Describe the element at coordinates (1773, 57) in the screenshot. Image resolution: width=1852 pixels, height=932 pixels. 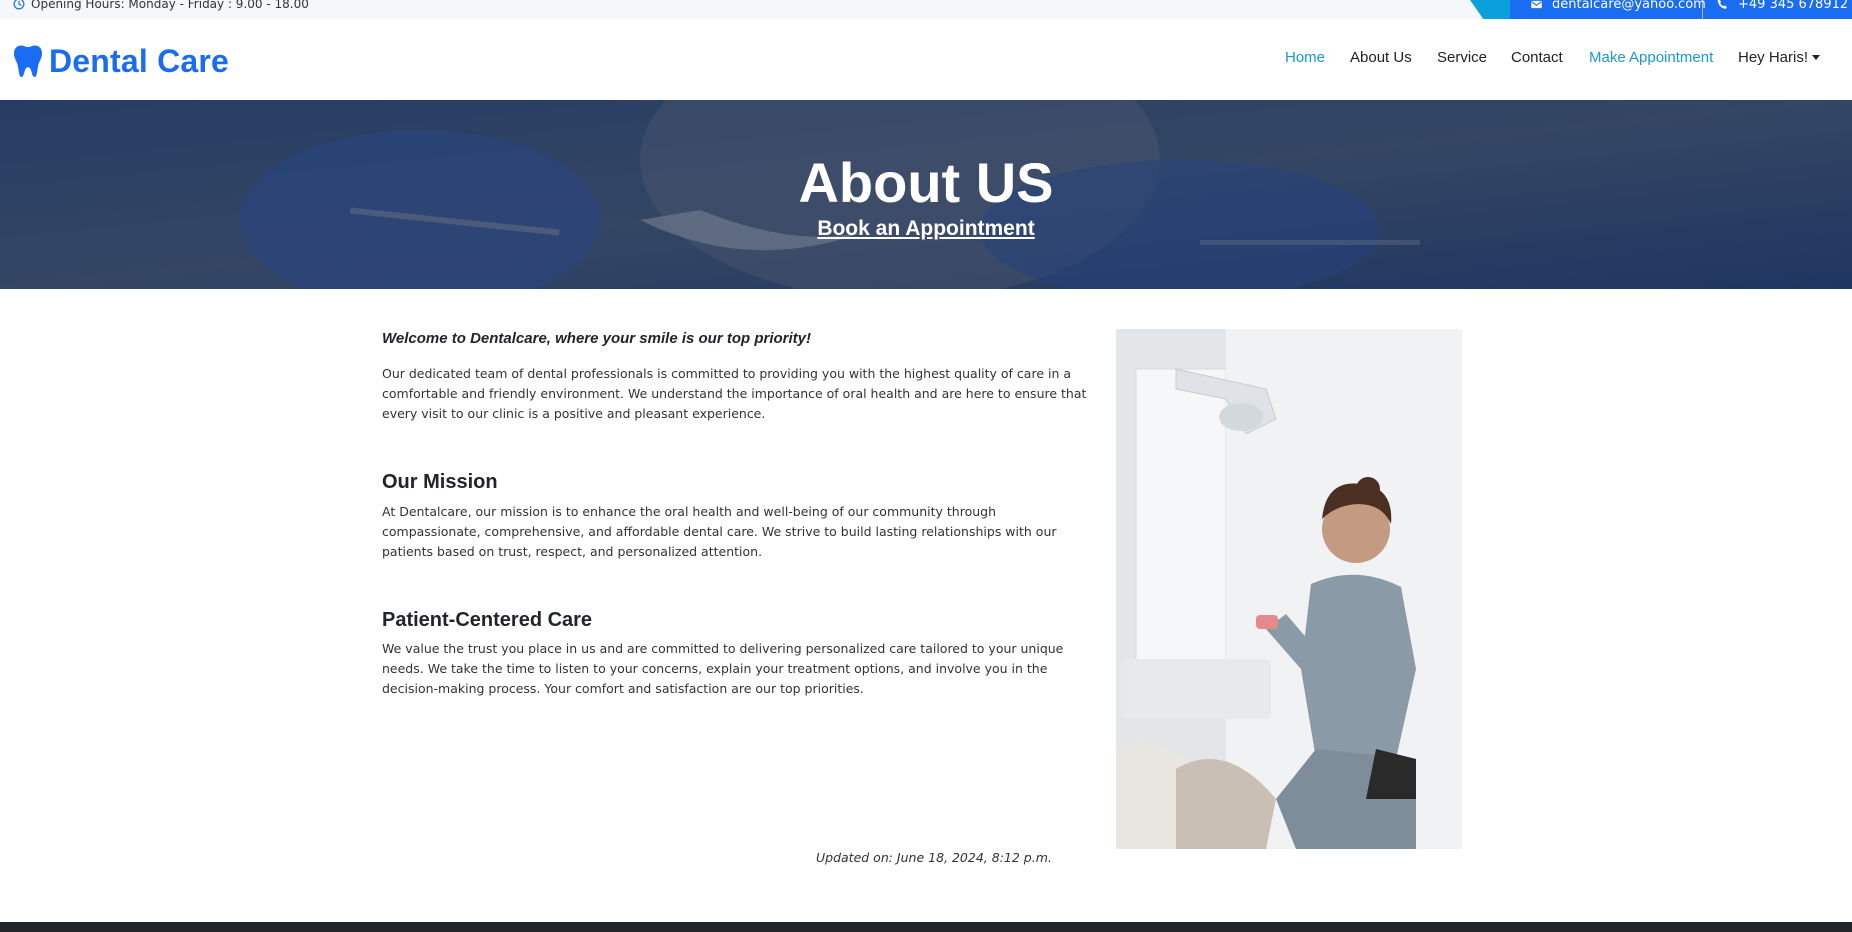
I see `user-greeting: Hey Haris!` at that location.